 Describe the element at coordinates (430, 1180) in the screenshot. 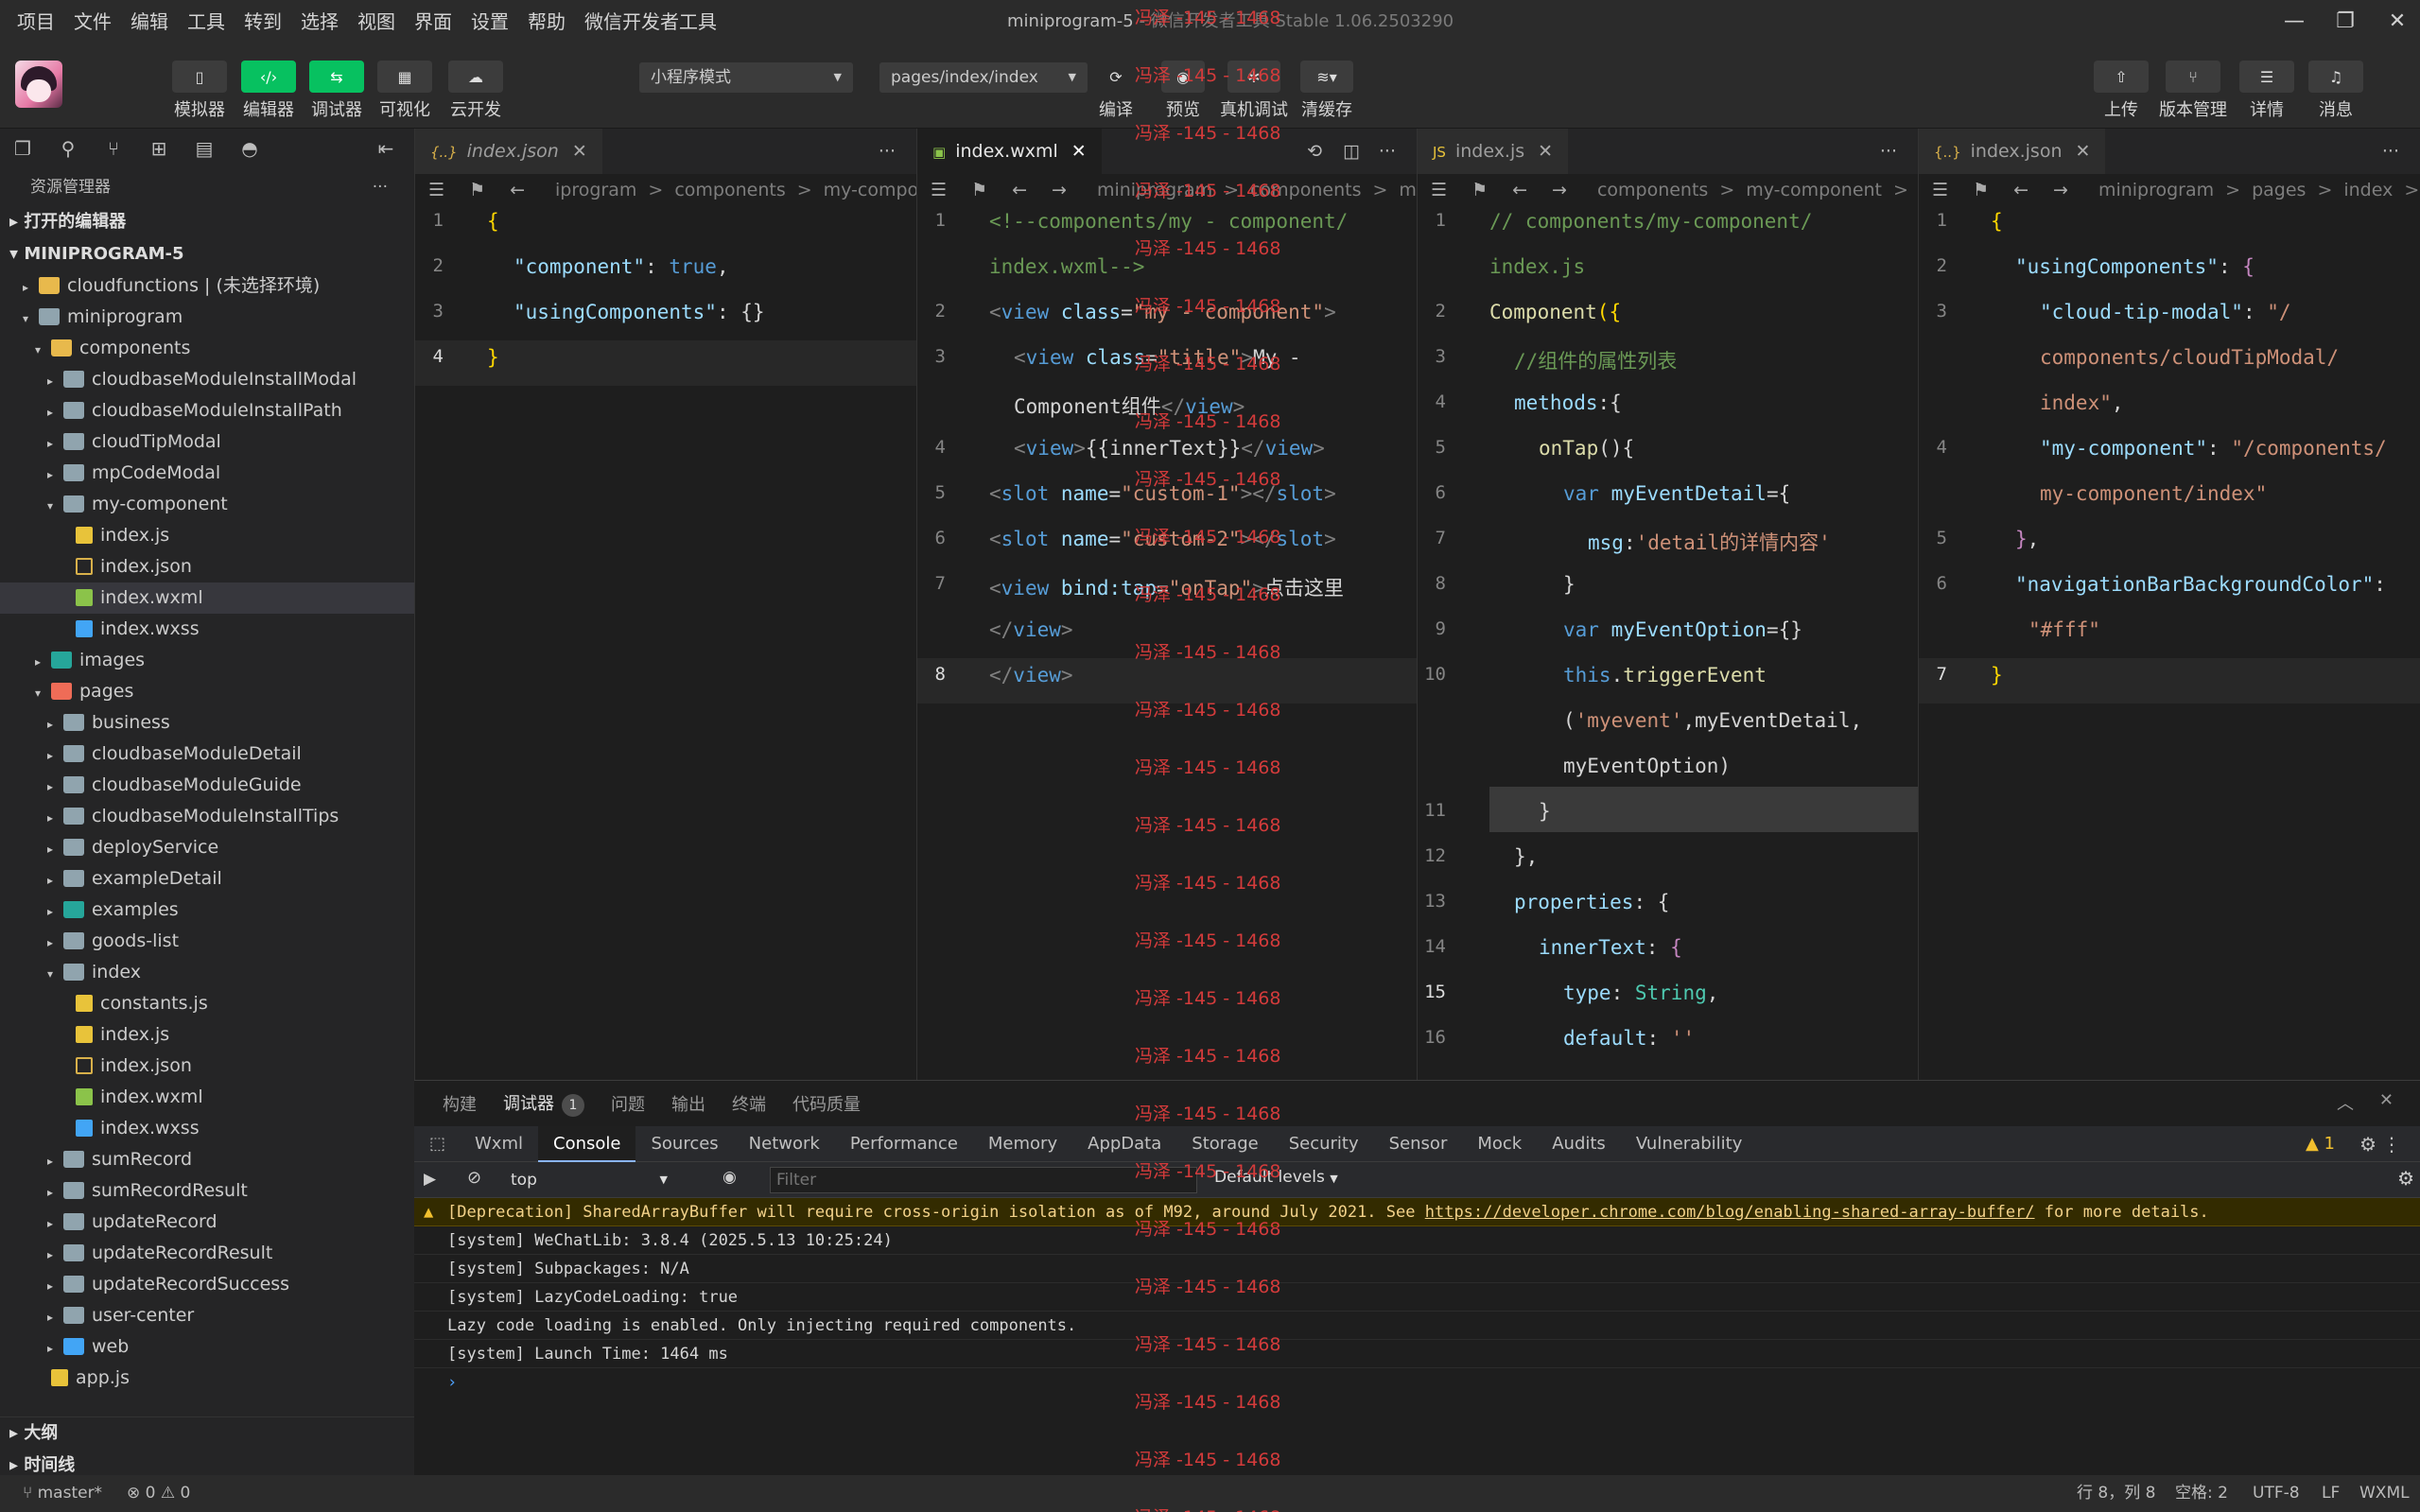

I see `sidebar-toggle-icon: ▶` at that location.